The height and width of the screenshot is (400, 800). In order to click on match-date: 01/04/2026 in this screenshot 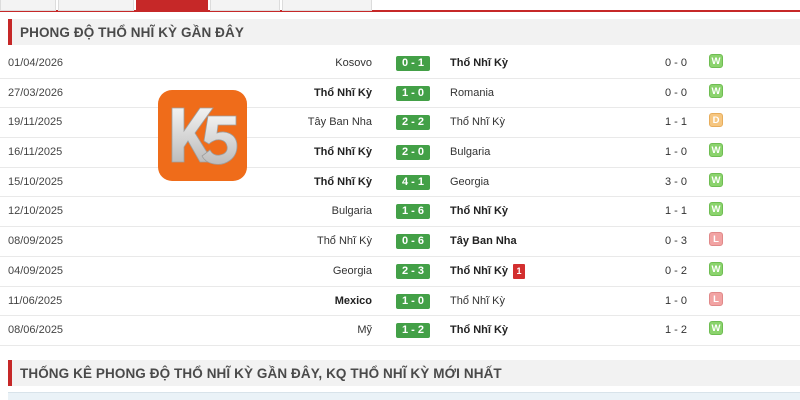, I will do `click(36, 63)`.